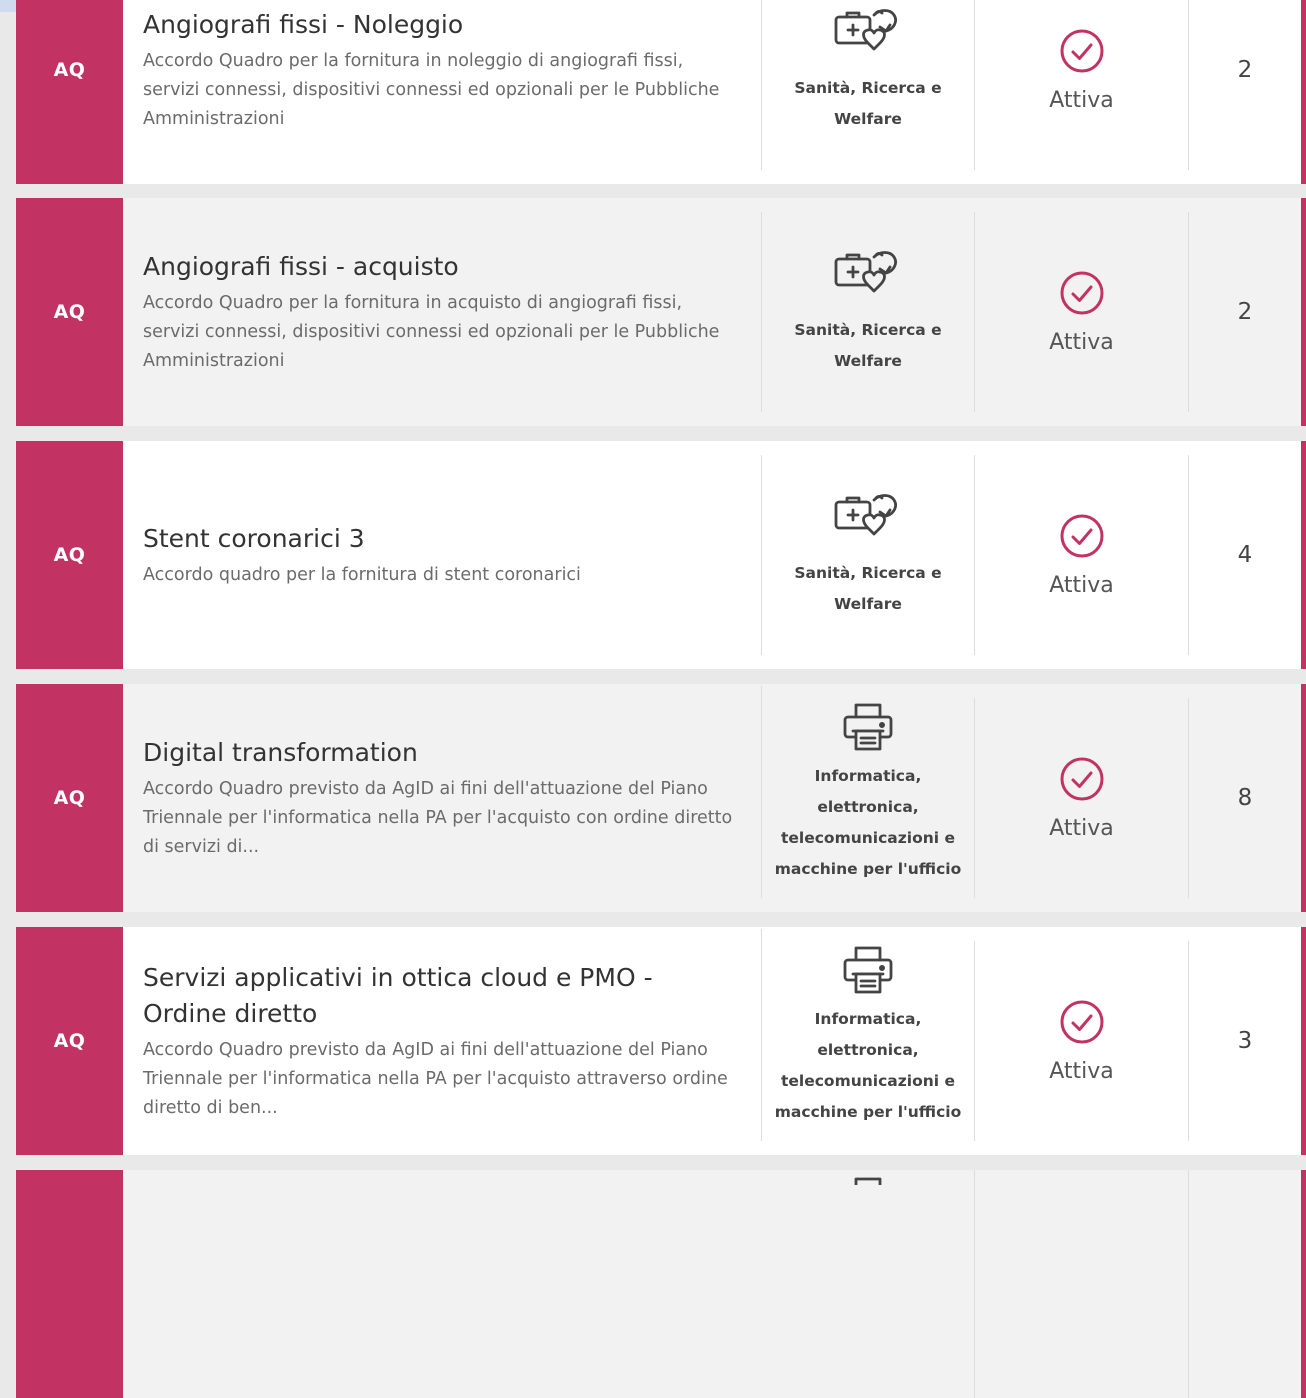  Describe the element at coordinates (442, 753) in the screenshot. I see `item-title: Digital transformation` at that location.